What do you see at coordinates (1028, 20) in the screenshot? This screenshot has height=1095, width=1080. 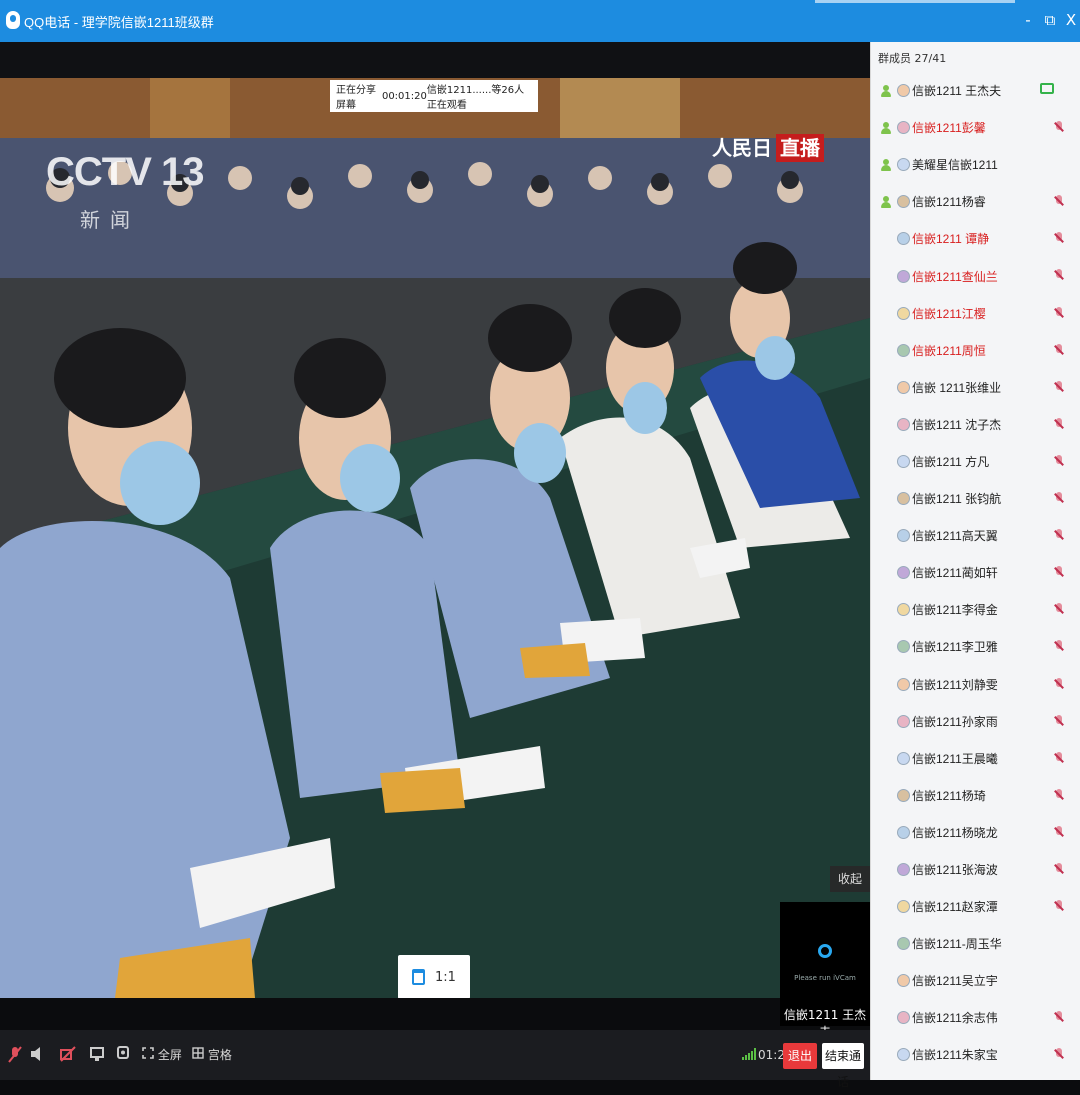 I see `minimize-button: -` at bounding box center [1028, 20].